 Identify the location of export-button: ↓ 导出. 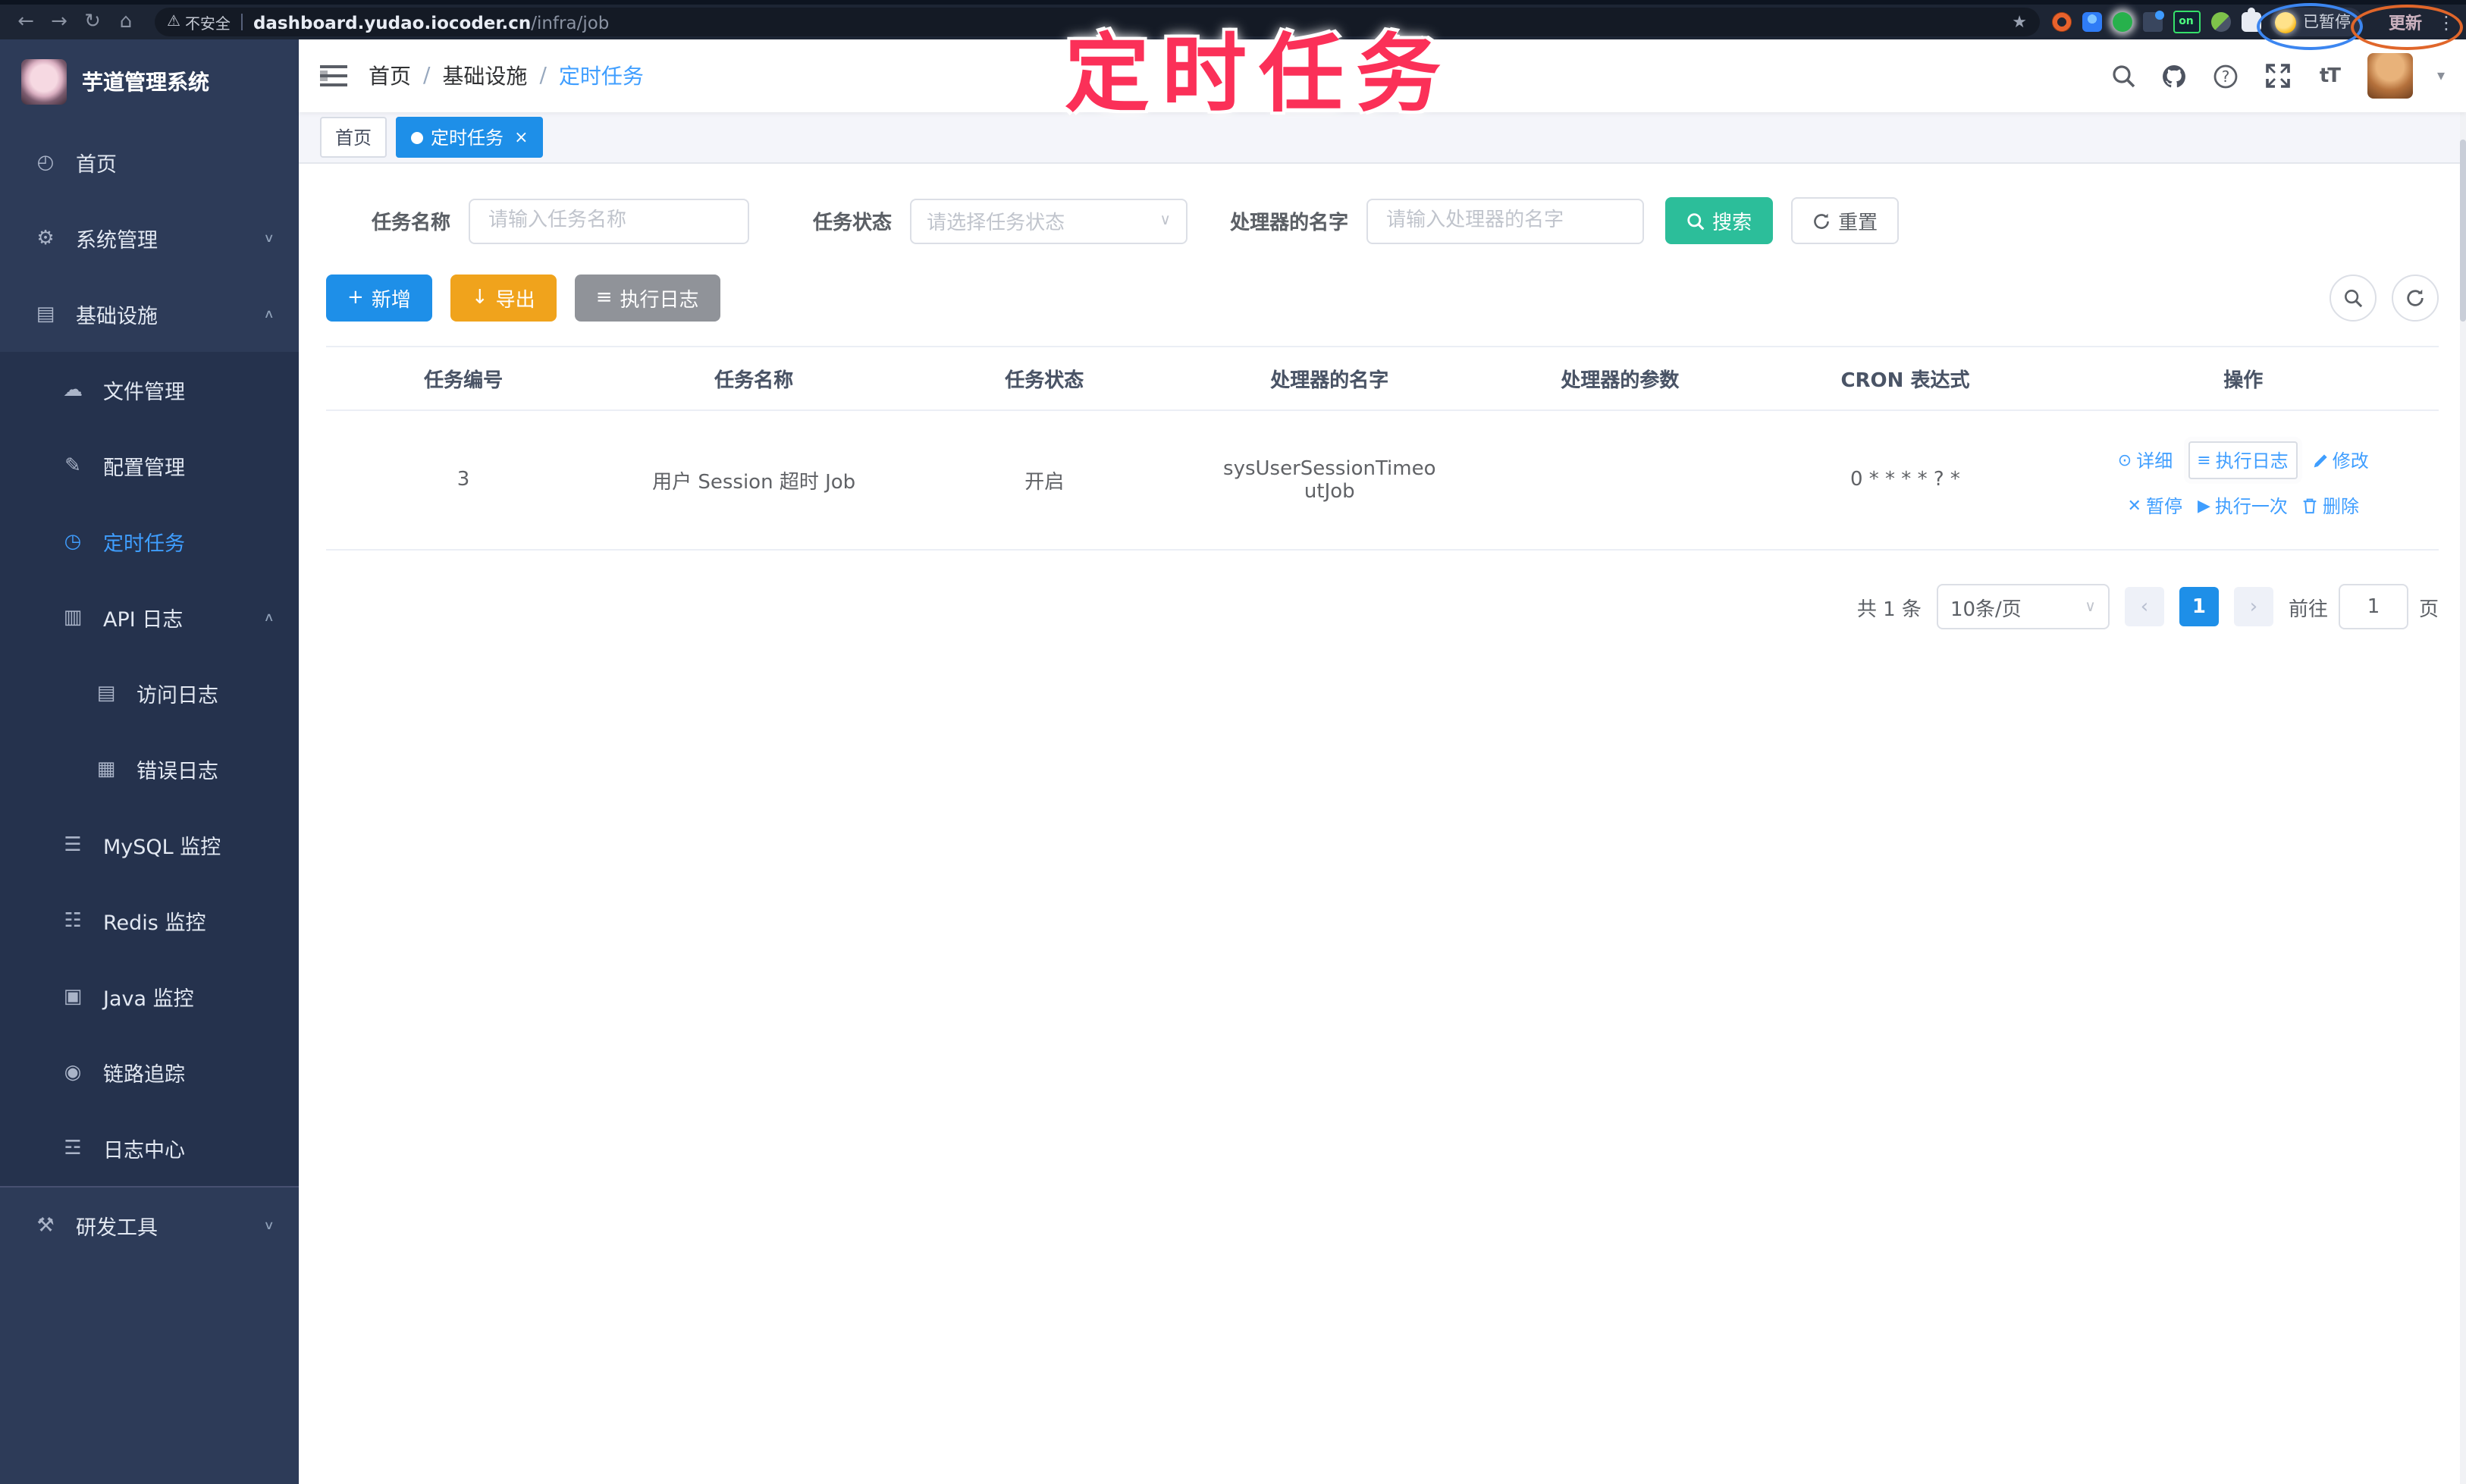
(504, 298).